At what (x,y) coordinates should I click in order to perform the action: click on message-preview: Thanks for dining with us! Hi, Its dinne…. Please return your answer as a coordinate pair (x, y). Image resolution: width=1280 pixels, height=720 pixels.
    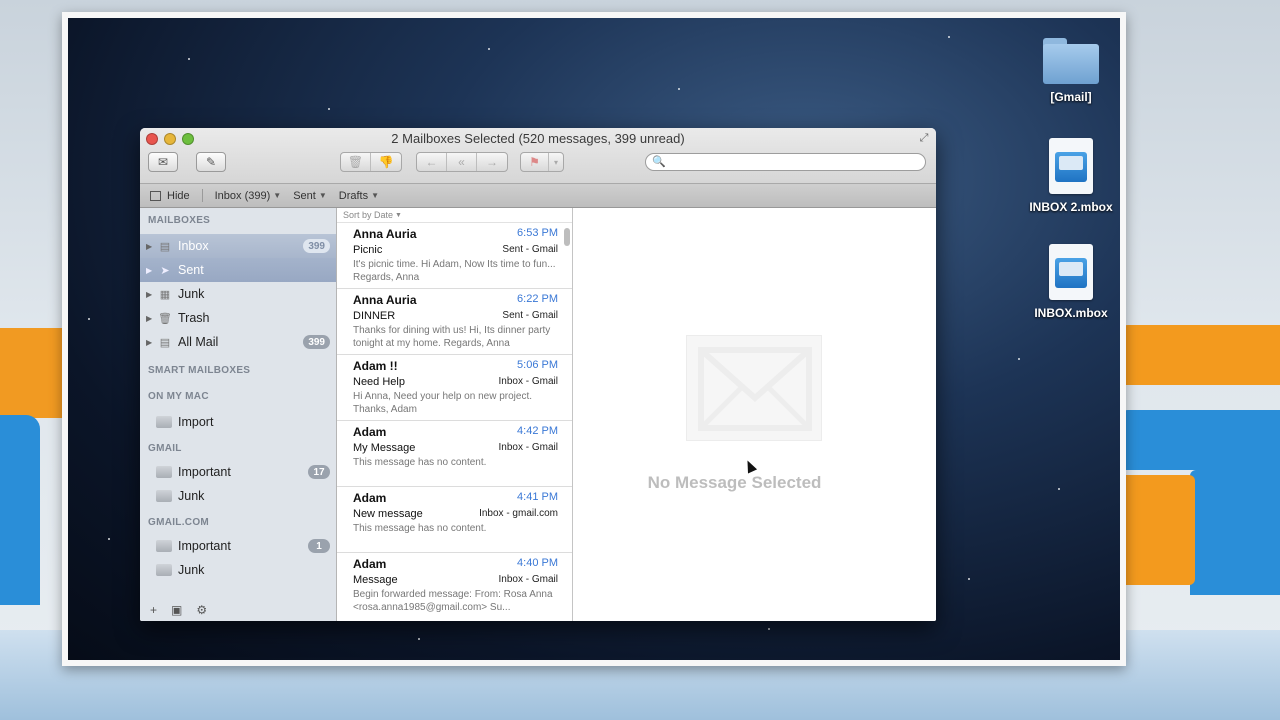
    Looking at the image, I should click on (452, 337).